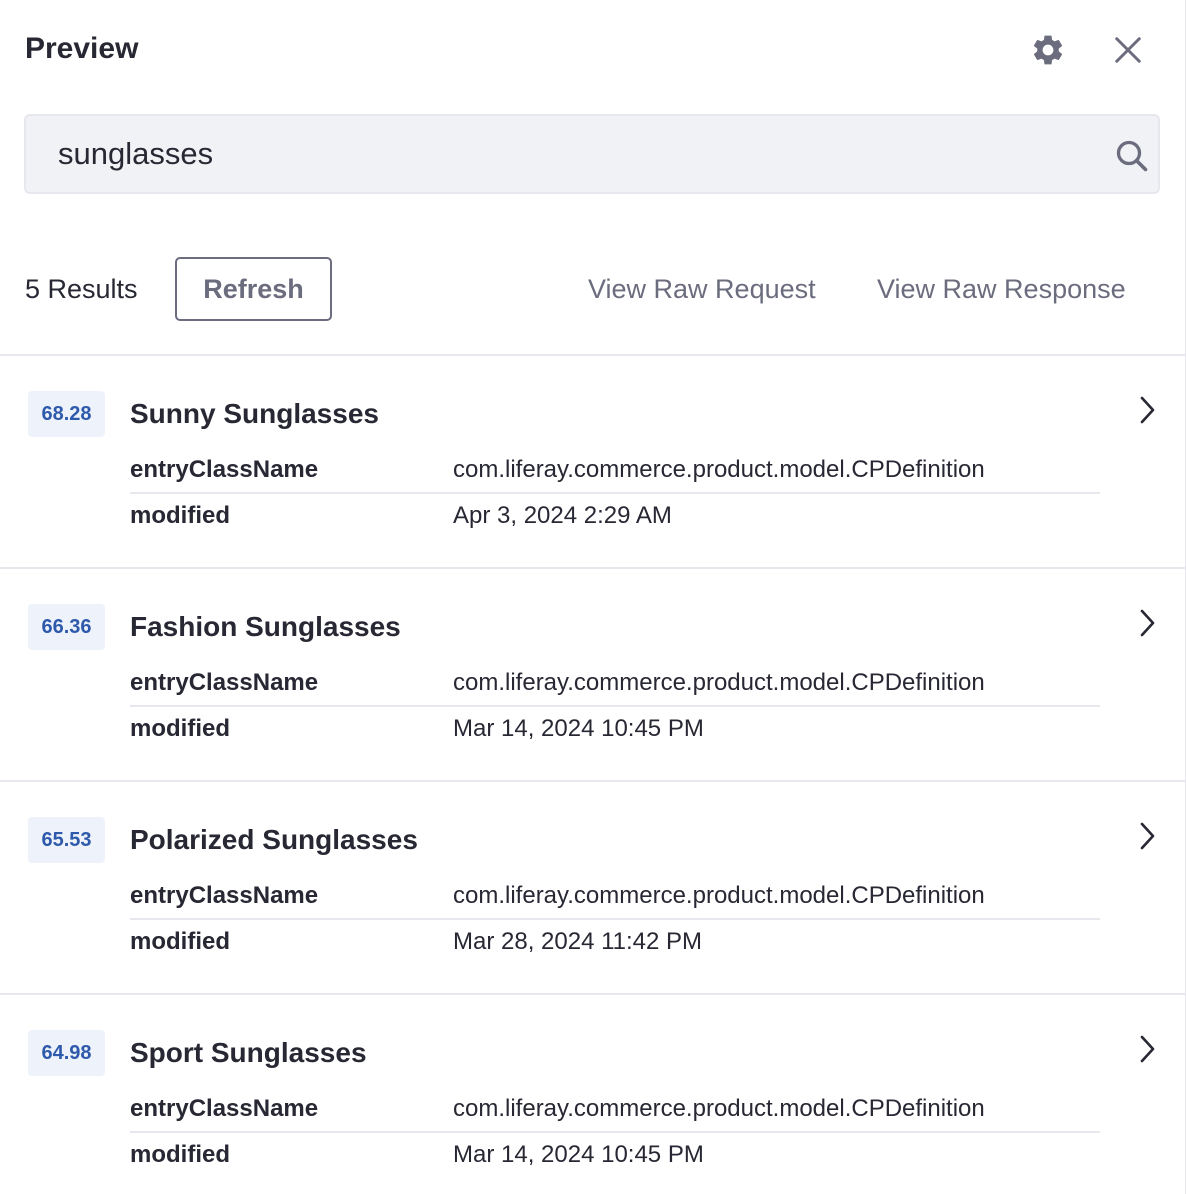  I want to click on result-title: Polarized Sunglasses, so click(274, 839).